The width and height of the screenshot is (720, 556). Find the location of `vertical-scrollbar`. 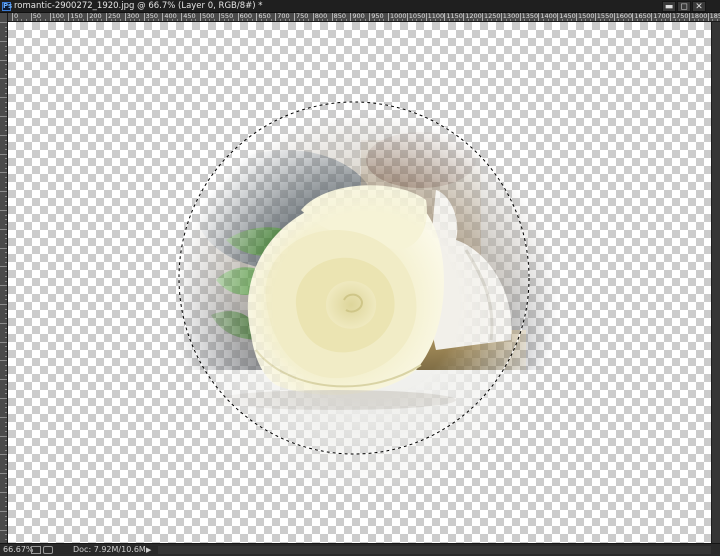

vertical-scrollbar is located at coordinates (715, 282).